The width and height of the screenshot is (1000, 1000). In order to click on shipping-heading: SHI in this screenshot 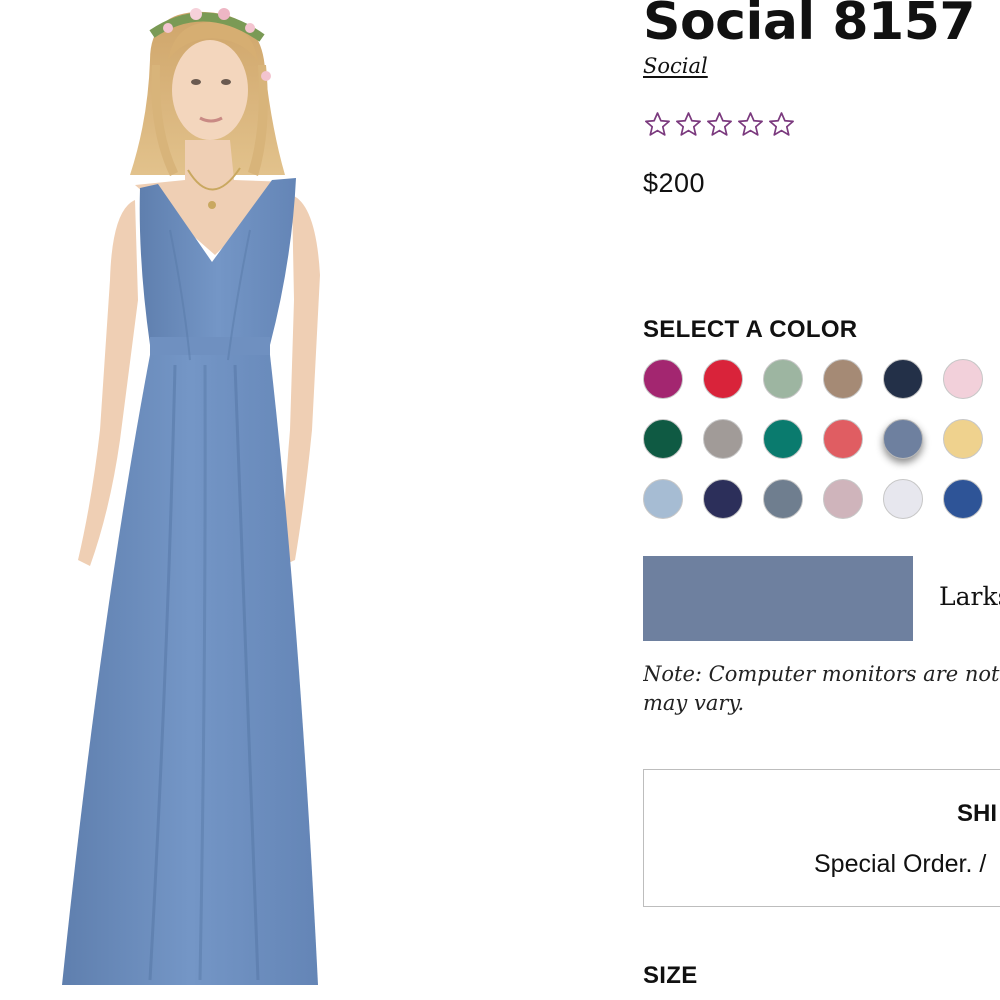, I will do `click(977, 813)`.